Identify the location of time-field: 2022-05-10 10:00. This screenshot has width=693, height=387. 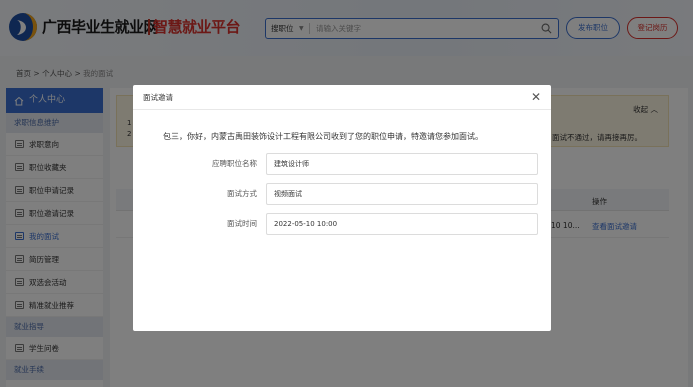
(402, 224).